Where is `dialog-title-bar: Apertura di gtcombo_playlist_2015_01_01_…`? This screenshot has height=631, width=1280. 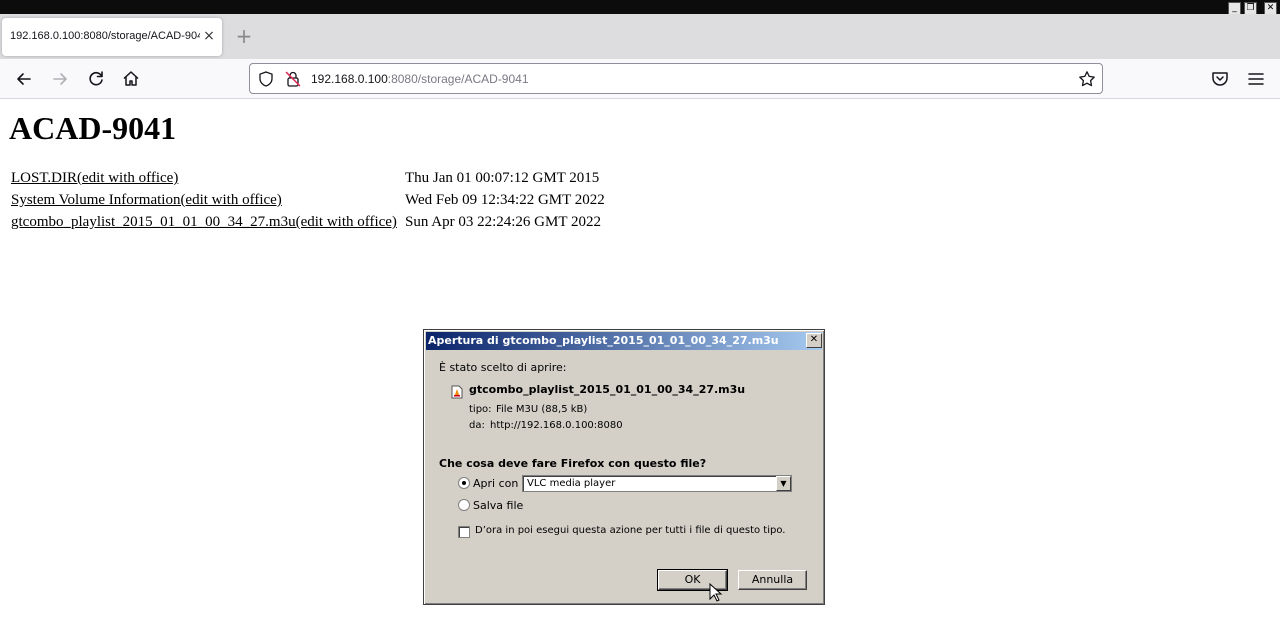
dialog-title-bar: Apertura di gtcombo_playlist_2015_01_01_… is located at coordinates (624, 341).